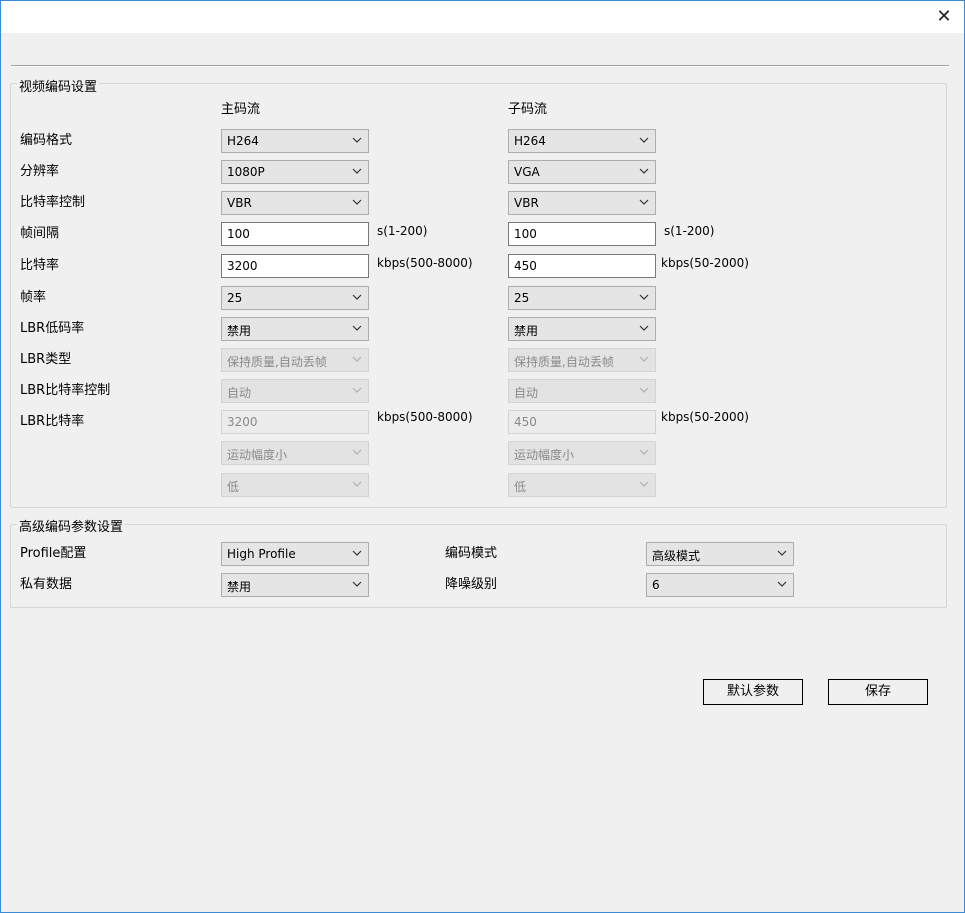  Describe the element at coordinates (295, 422) in the screenshot. I see `main-lbr-bitrate-input: 3200` at that location.